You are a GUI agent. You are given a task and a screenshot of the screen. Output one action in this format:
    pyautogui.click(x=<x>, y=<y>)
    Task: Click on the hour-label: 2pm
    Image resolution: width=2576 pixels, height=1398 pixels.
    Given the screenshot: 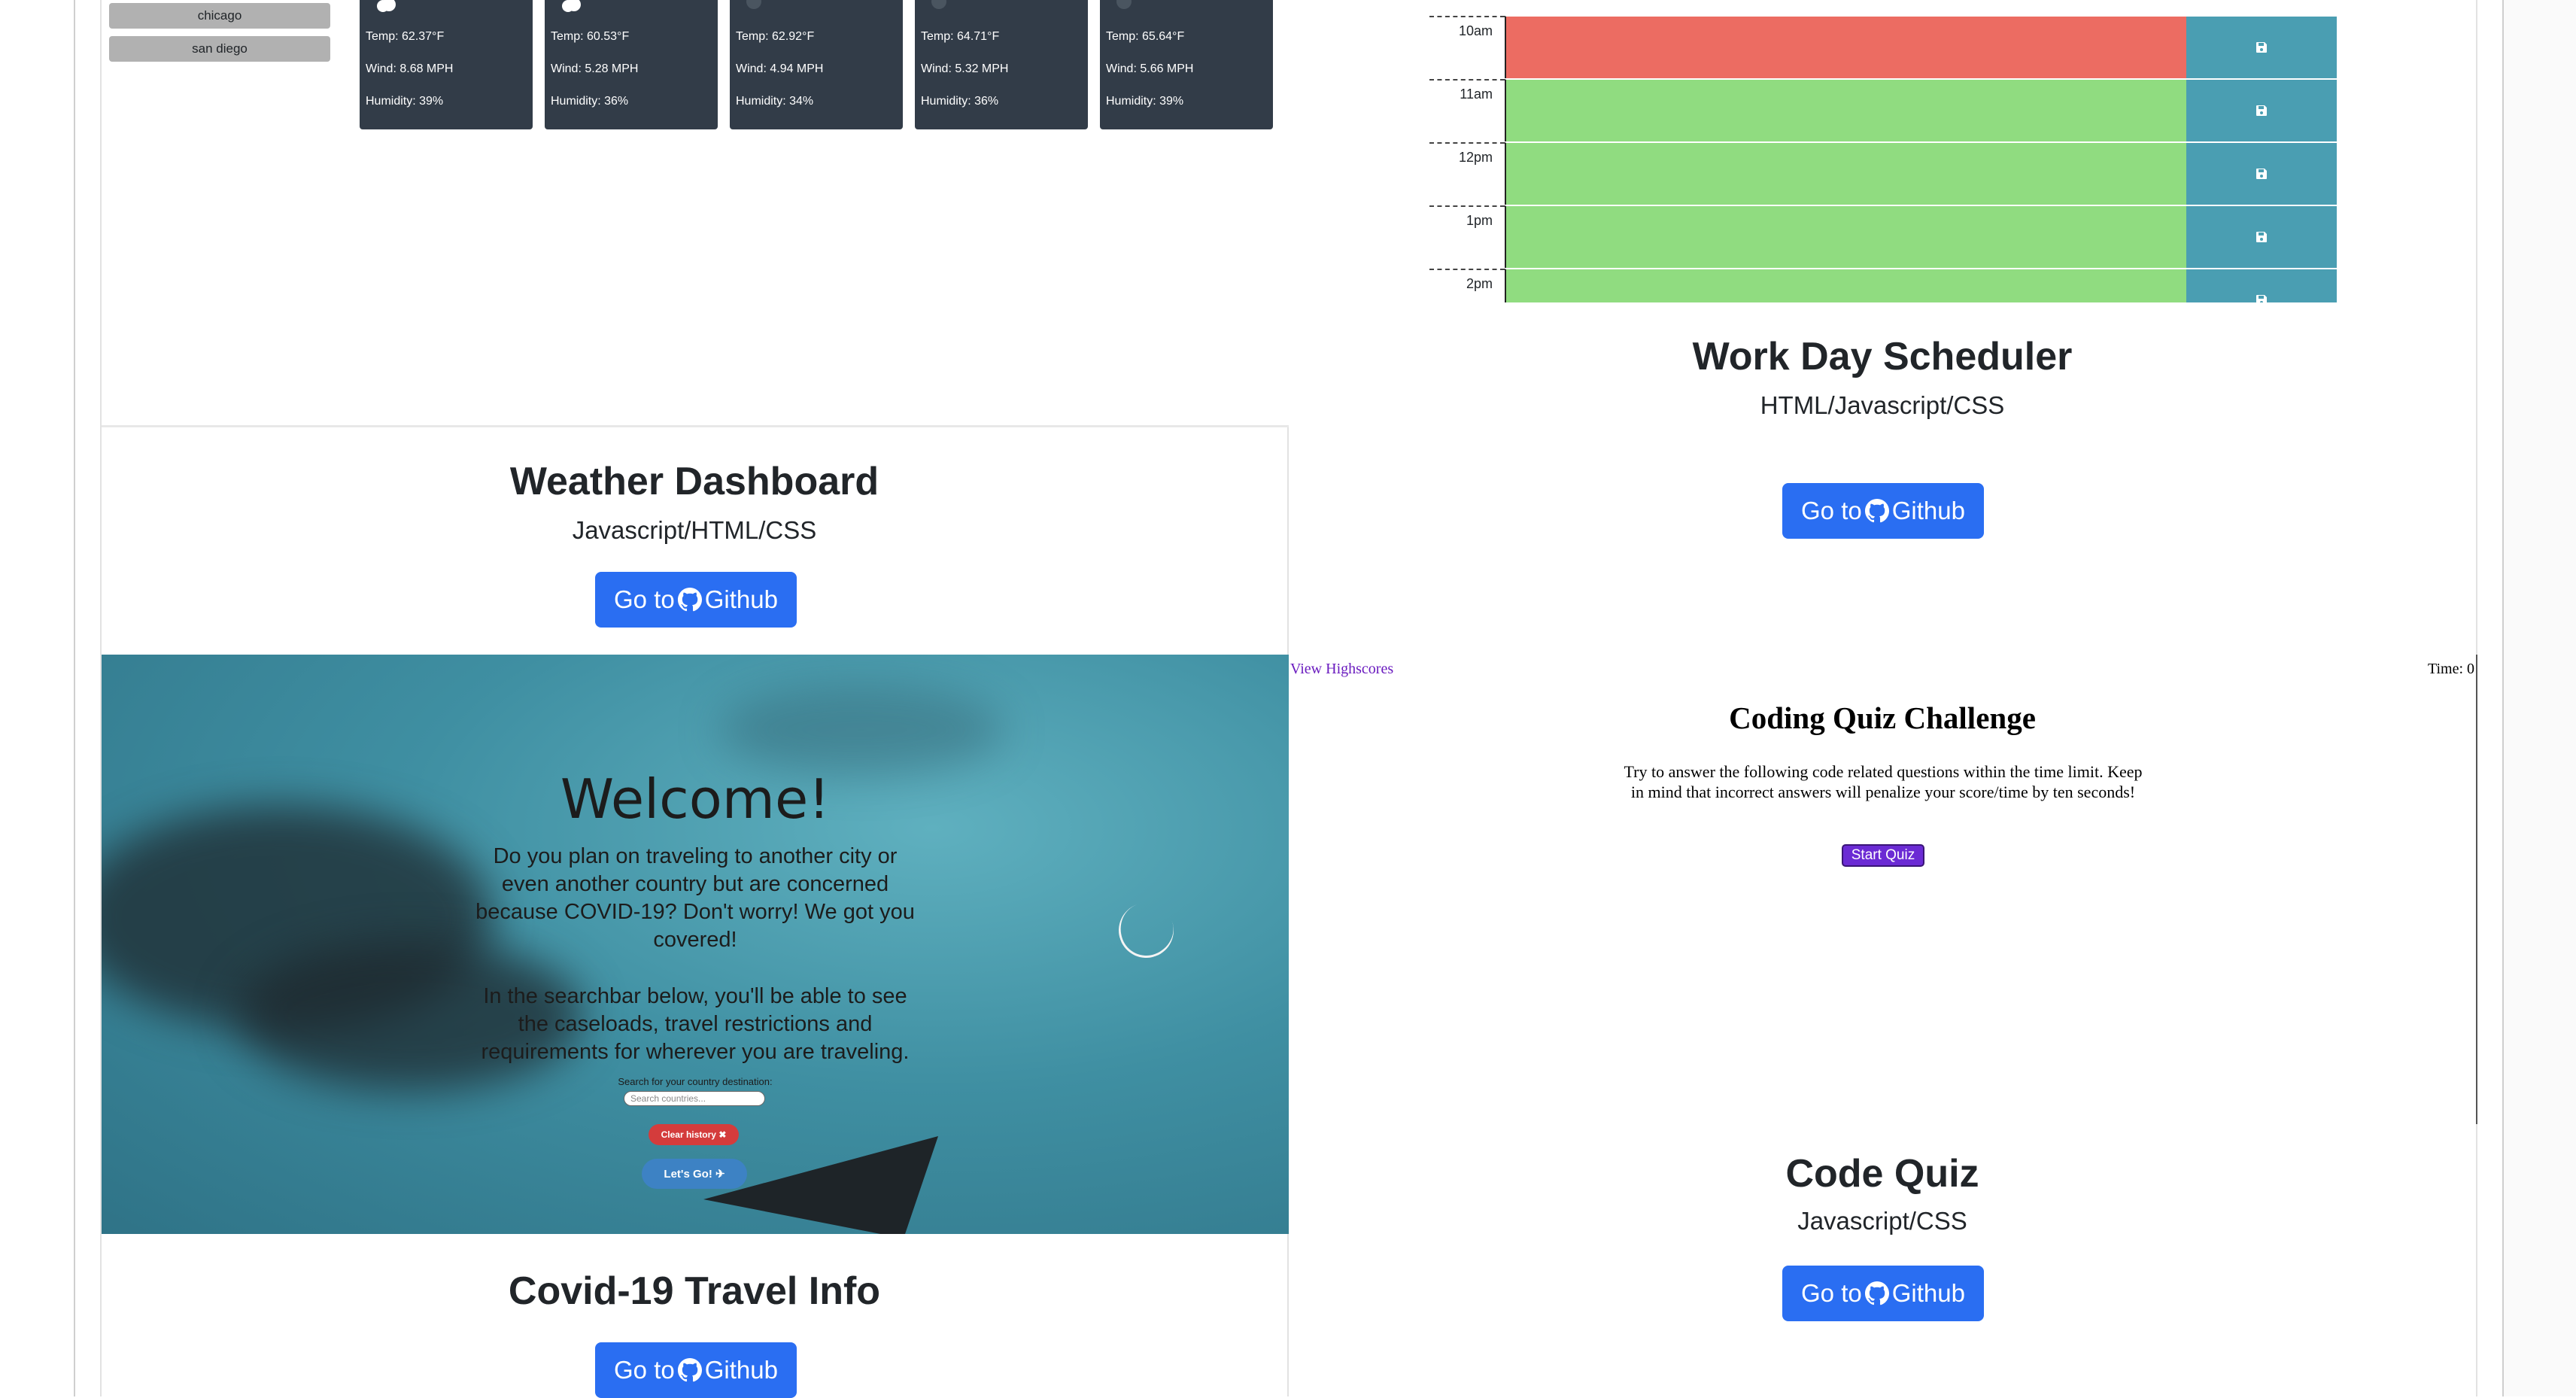 What is the action you would take?
    pyautogui.click(x=1467, y=285)
    